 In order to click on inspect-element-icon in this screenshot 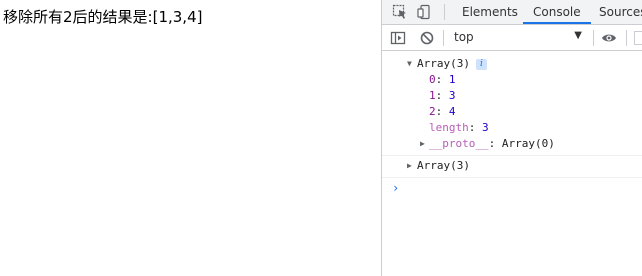, I will do `click(400, 12)`.